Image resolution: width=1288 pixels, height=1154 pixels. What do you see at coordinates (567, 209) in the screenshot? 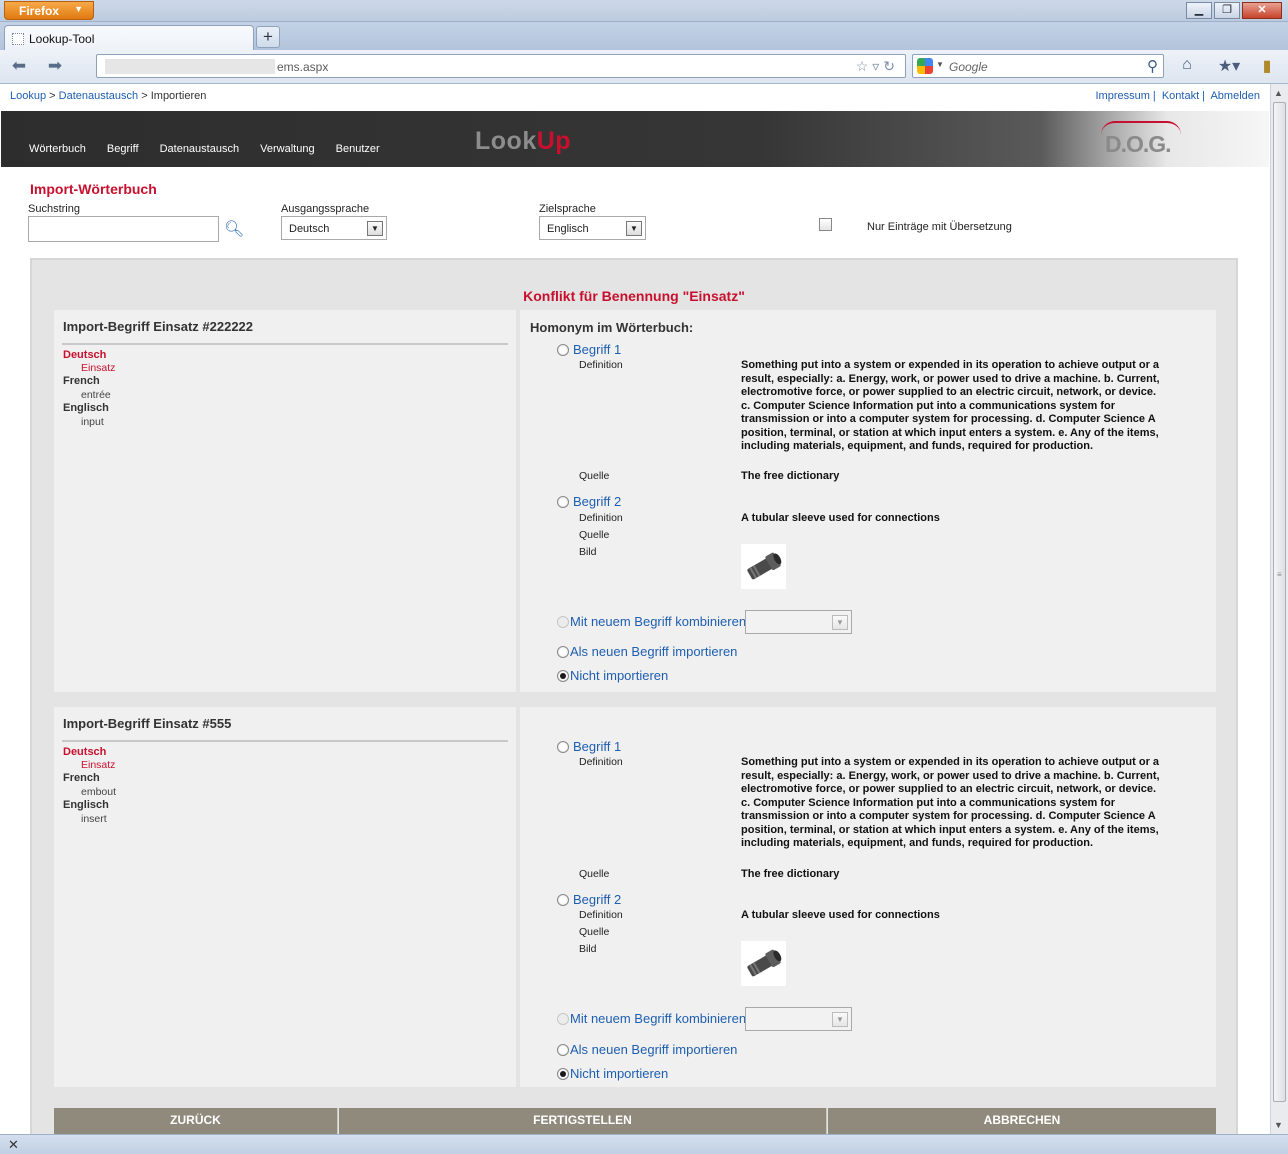
I see `zielsprache-label: Zielsprache` at bounding box center [567, 209].